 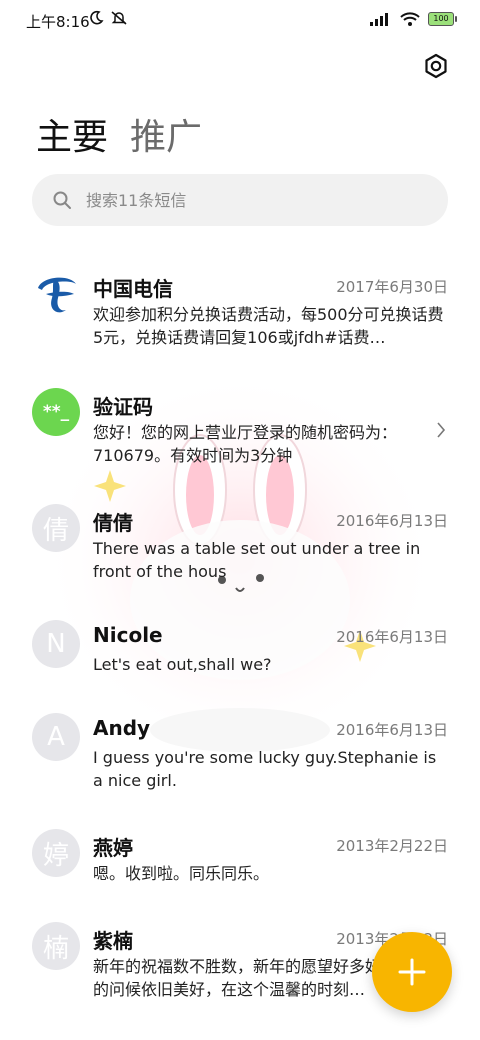 What do you see at coordinates (441, 430) in the screenshot?
I see `chevron-right-icon` at bounding box center [441, 430].